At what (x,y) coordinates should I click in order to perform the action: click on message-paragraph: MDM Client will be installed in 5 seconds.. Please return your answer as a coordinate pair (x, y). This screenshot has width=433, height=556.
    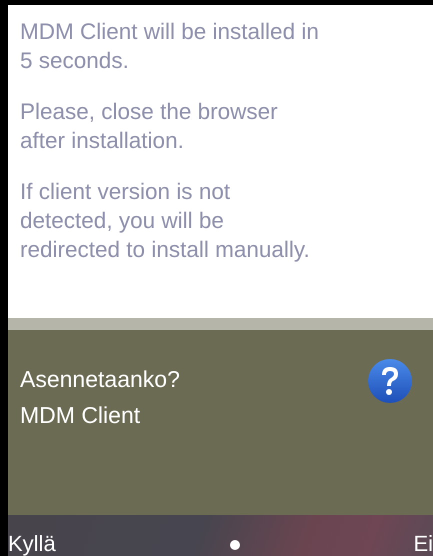
    Looking at the image, I should click on (170, 46).